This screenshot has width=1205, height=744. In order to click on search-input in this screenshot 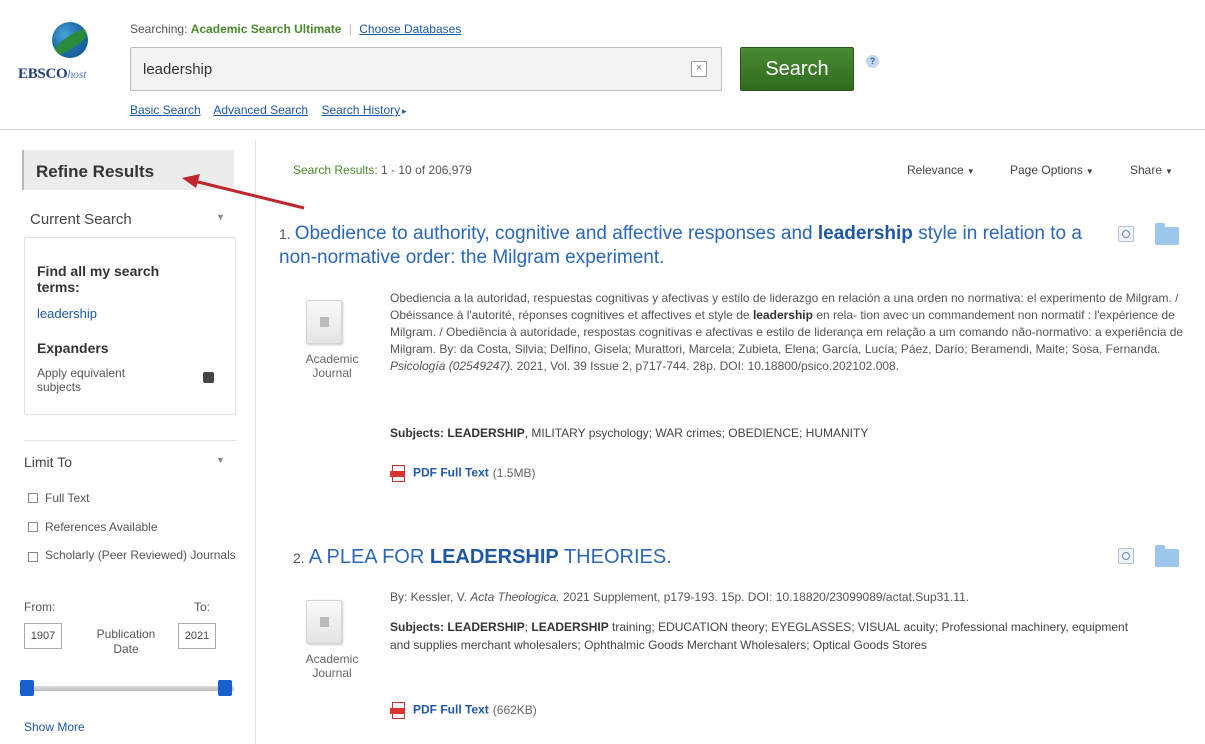, I will do `click(413, 69)`.